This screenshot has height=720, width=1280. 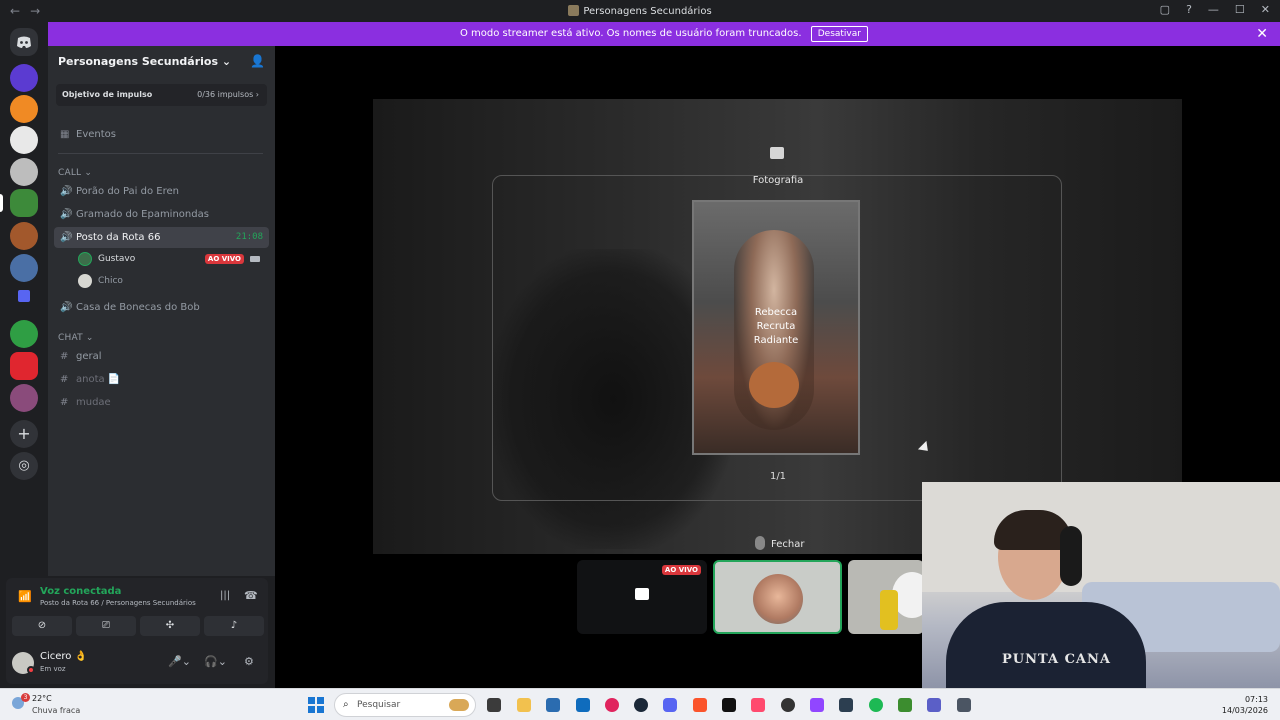 I want to click on minimize-button: —, so click(x=1213, y=9).